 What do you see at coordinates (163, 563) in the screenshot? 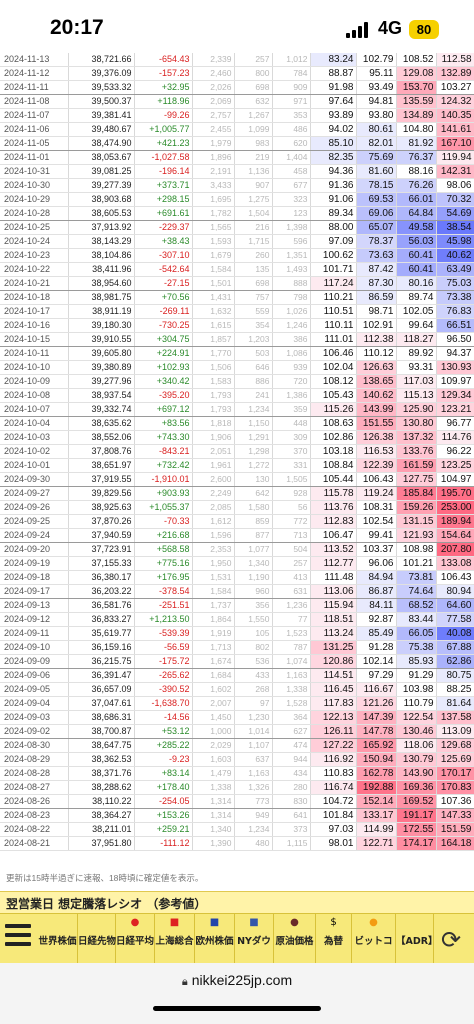
I see `cell-change: +775.16` at bounding box center [163, 563].